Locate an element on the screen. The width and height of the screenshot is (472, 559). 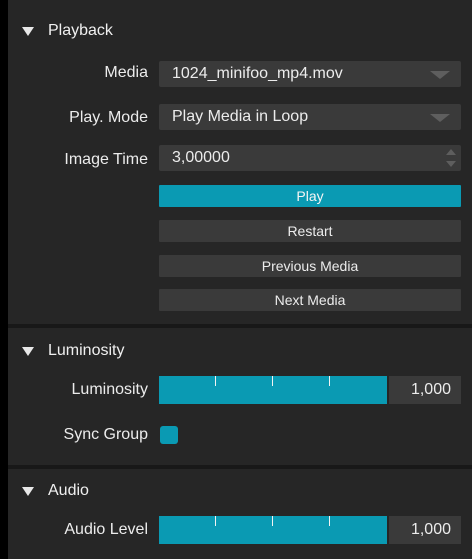
stepper-icon is located at coordinates (451, 158).